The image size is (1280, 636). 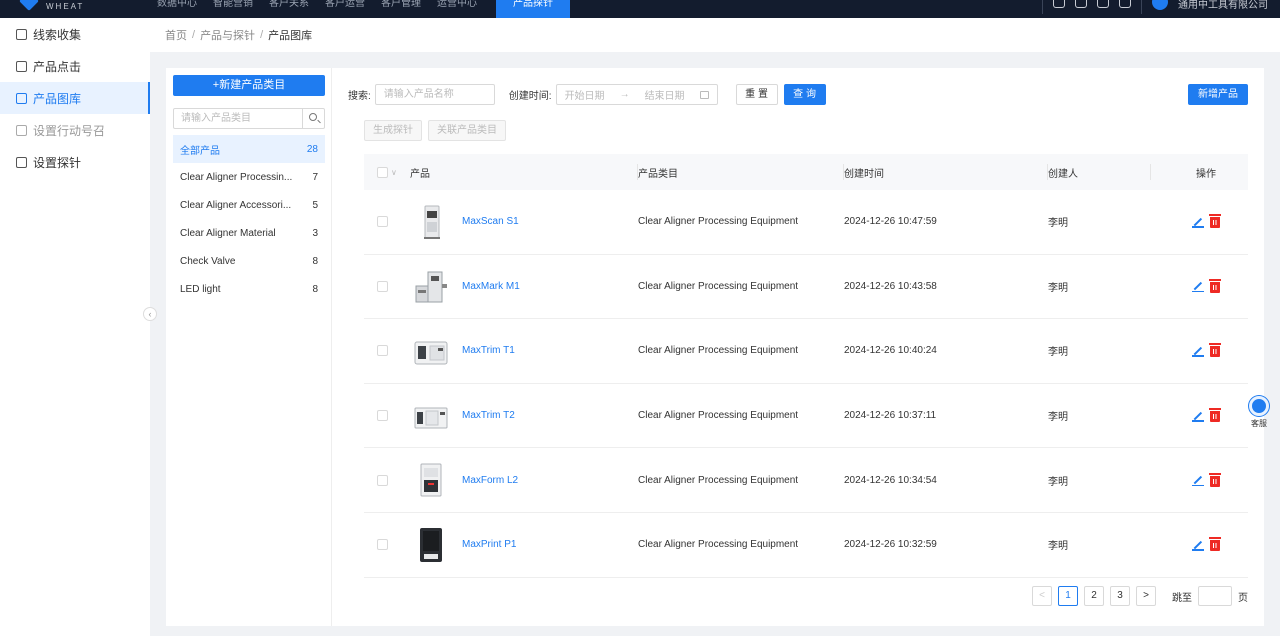 What do you see at coordinates (315, 233) in the screenshot?
I see `category-count: 3` at bounding box center [315, 233].